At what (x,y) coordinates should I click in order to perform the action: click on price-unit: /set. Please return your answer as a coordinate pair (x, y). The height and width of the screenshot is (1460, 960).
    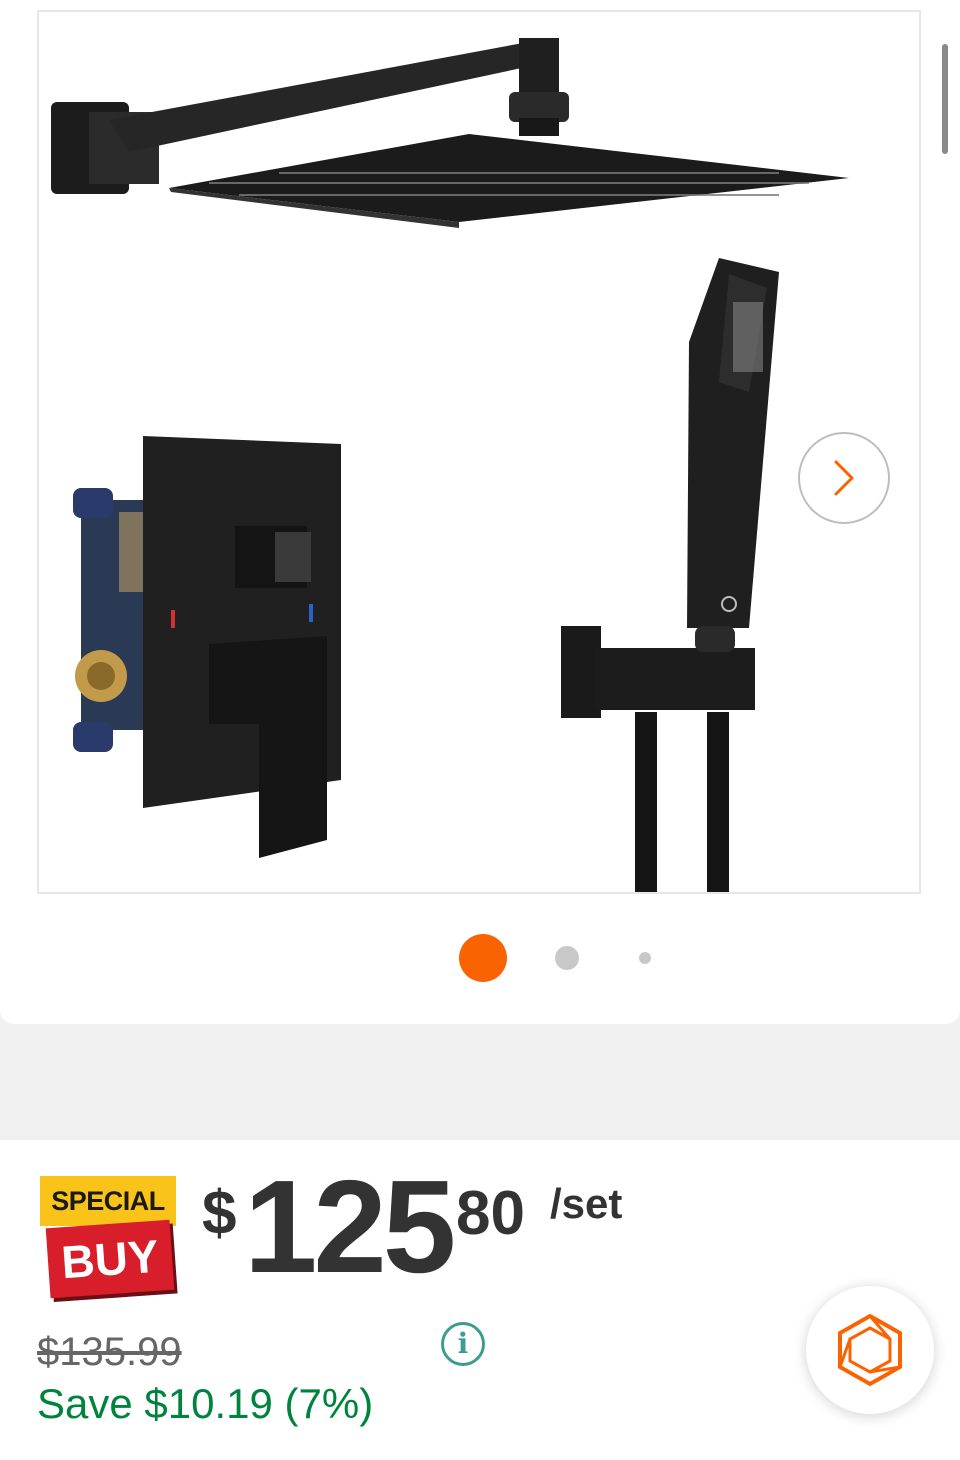
    Looking at the image, I should click on (586, 1203).